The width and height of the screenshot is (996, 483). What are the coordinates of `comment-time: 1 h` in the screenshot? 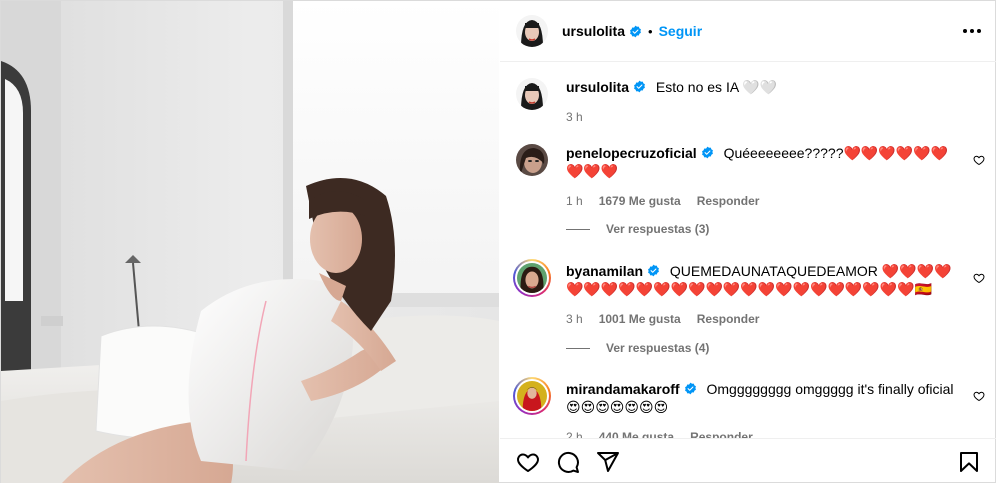 It's located at (574, 201).